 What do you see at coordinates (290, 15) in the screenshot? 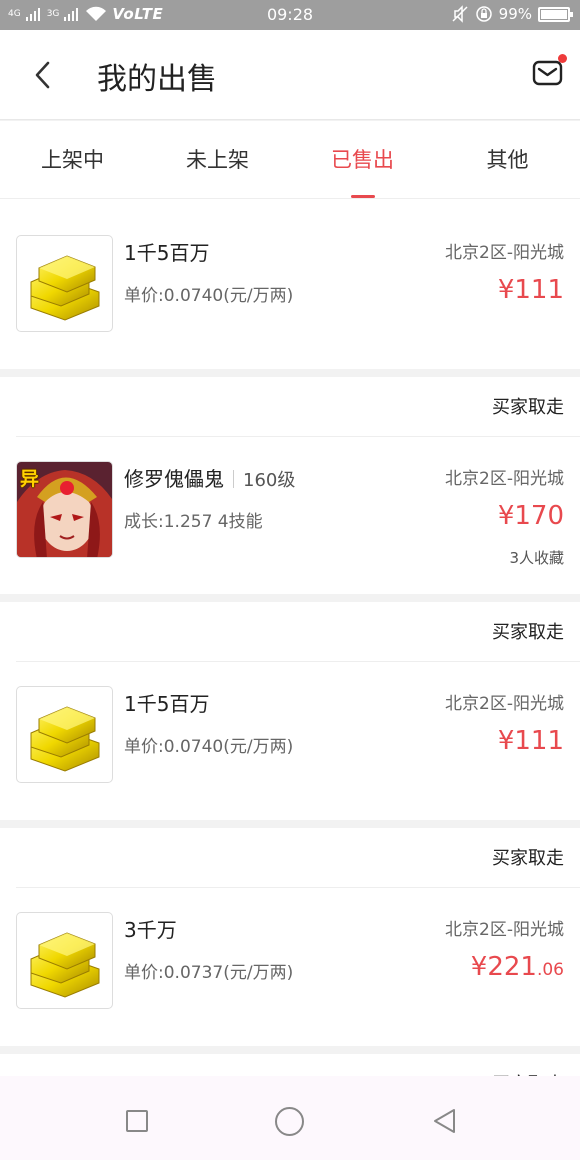
I see `status-bar: 4G 3G VoLTE 09:28 99%` at bounding box center [290, 15].